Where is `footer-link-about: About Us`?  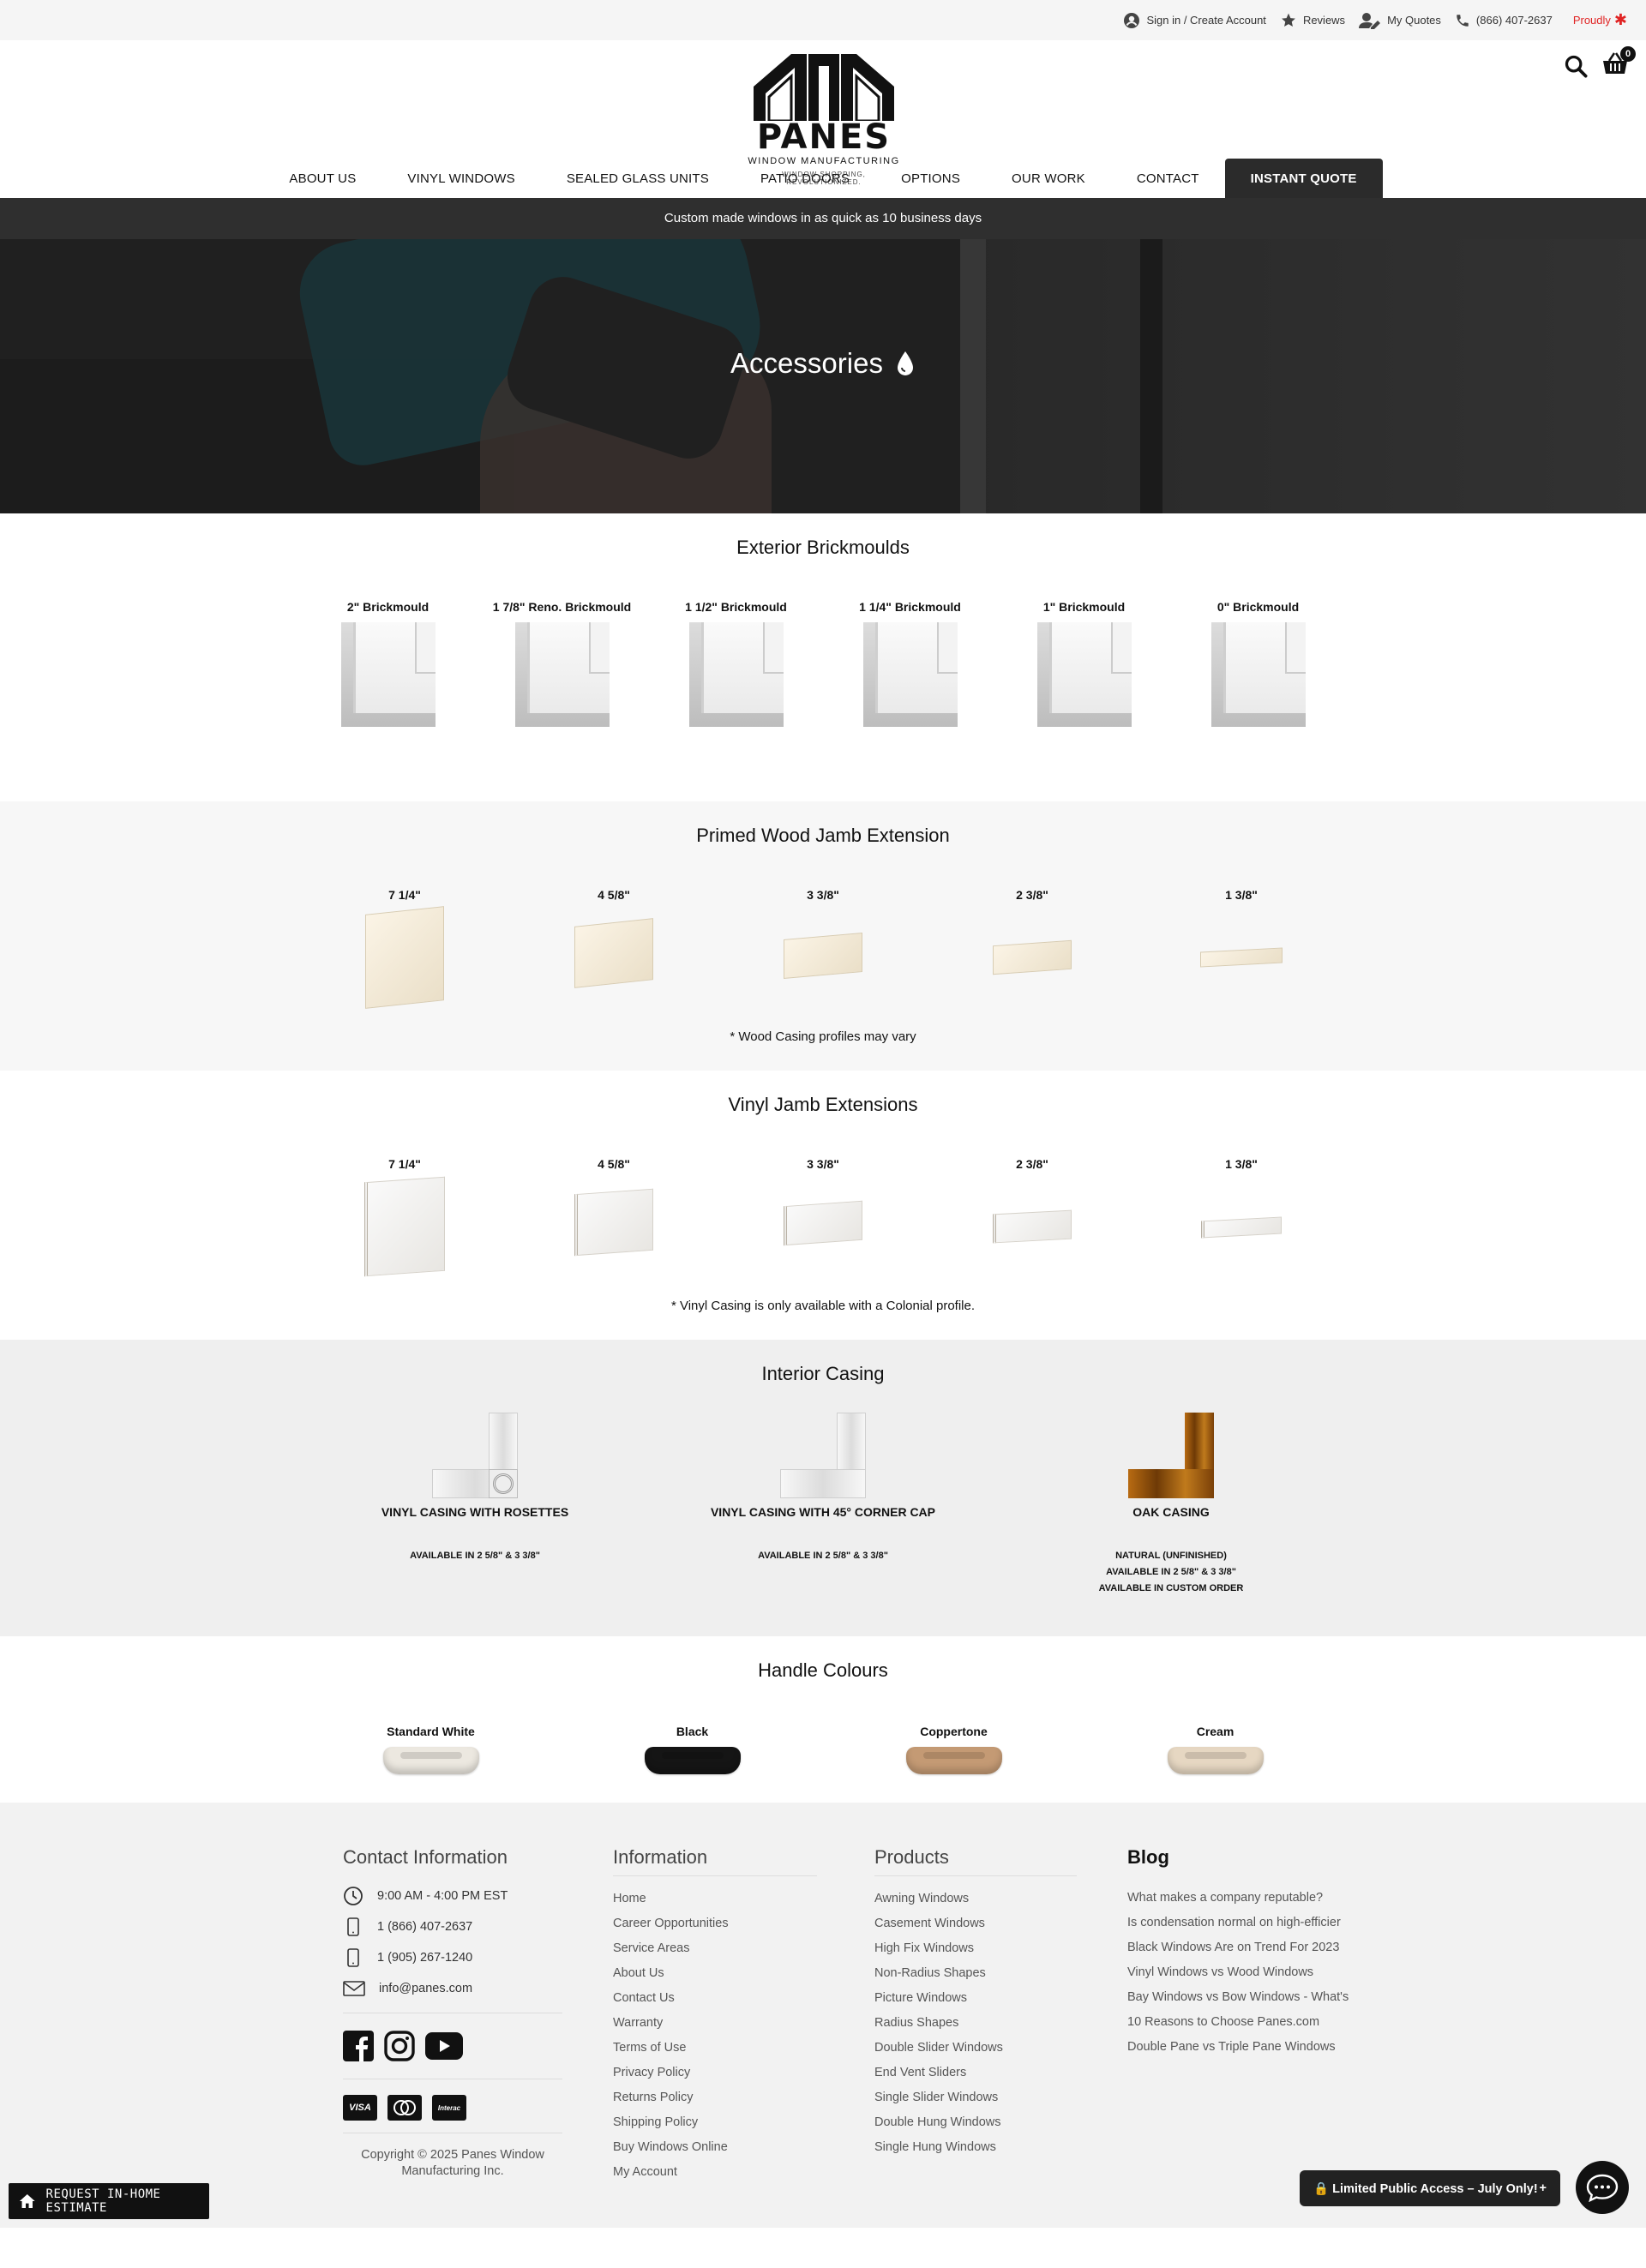 footer-link-about: About Us is located at coordinates (715, 1974).